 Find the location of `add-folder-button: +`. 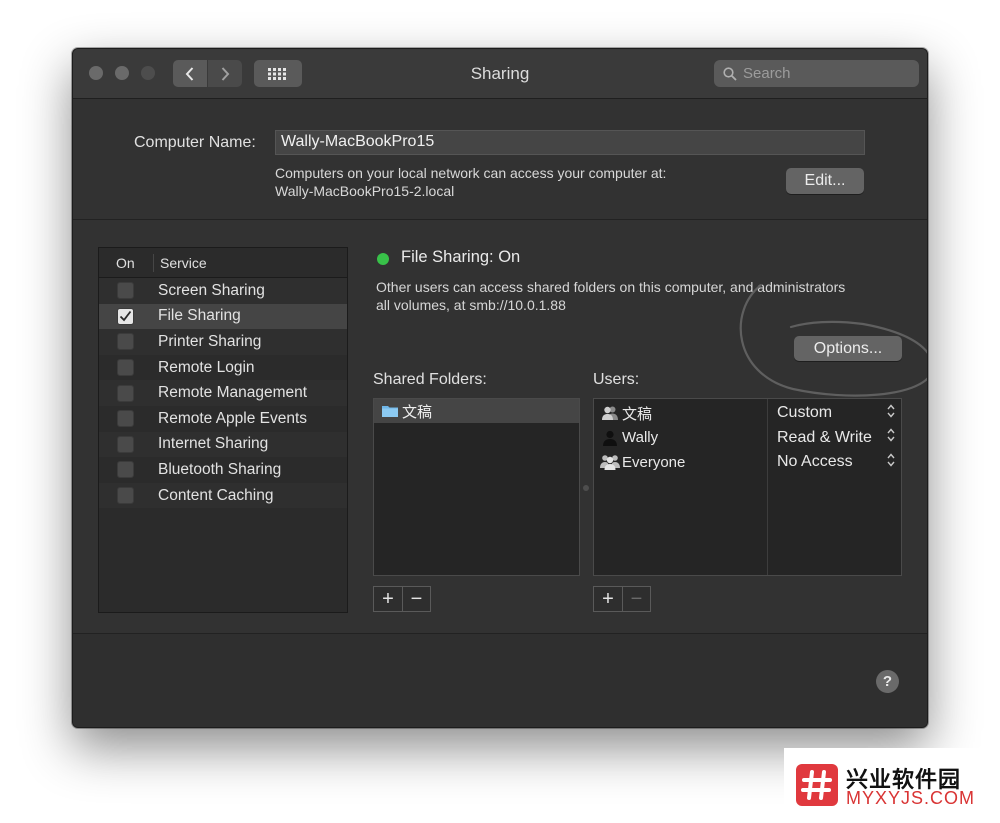

add-folder-button: + is located at coordinates (388, 599).